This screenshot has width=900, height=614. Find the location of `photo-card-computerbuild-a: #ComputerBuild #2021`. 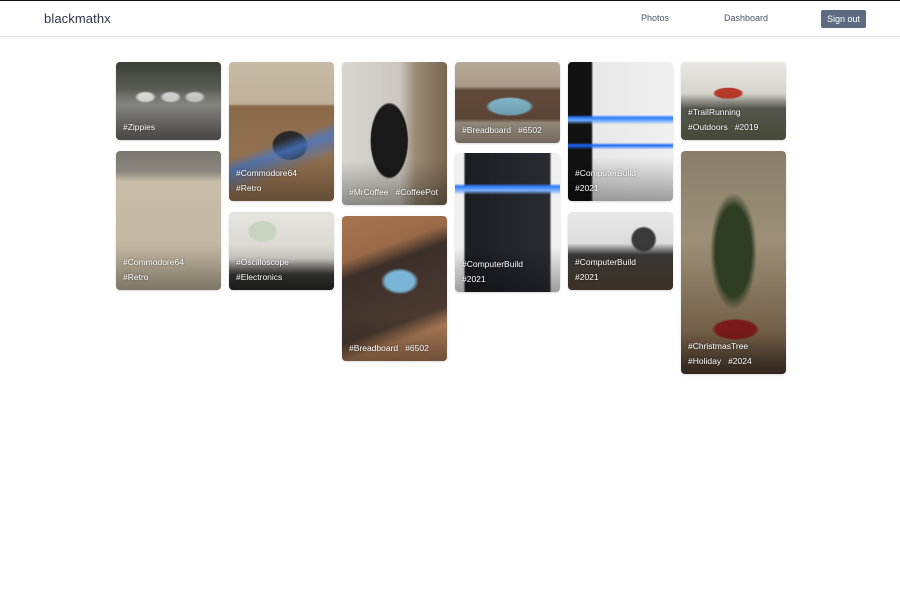

photo-card-computerbuild-a: #ComputerBuild #2021 is located at coordinates (620, 131).